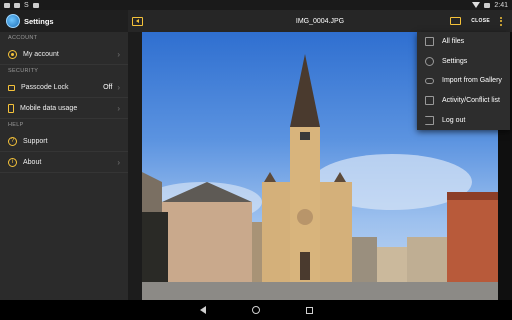  What do you see at coordinates (429, 61) in the screenshot?
I see `gear-icon` at bounding box center [429, 61].